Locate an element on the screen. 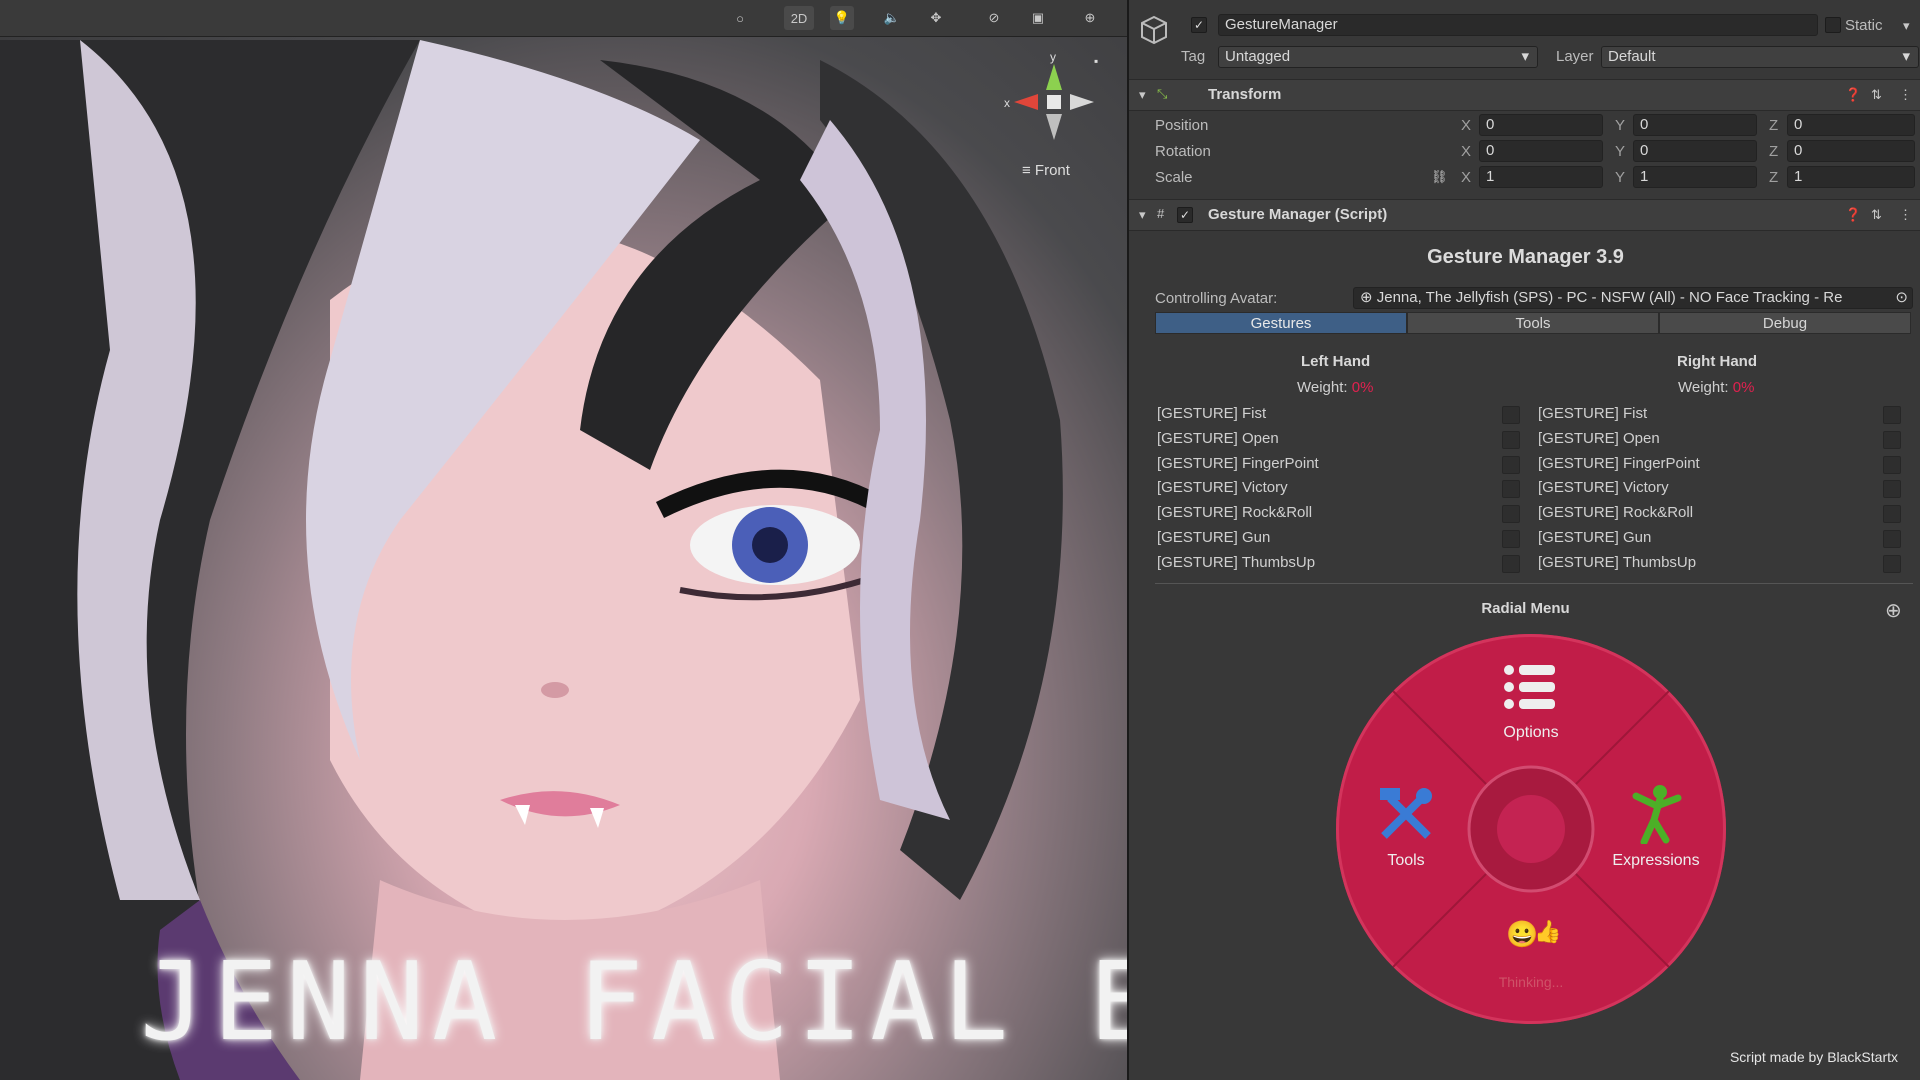 The width and height of the screenshot is (1920, 1080). script-icon: # is located at coordinates (1161, 213).